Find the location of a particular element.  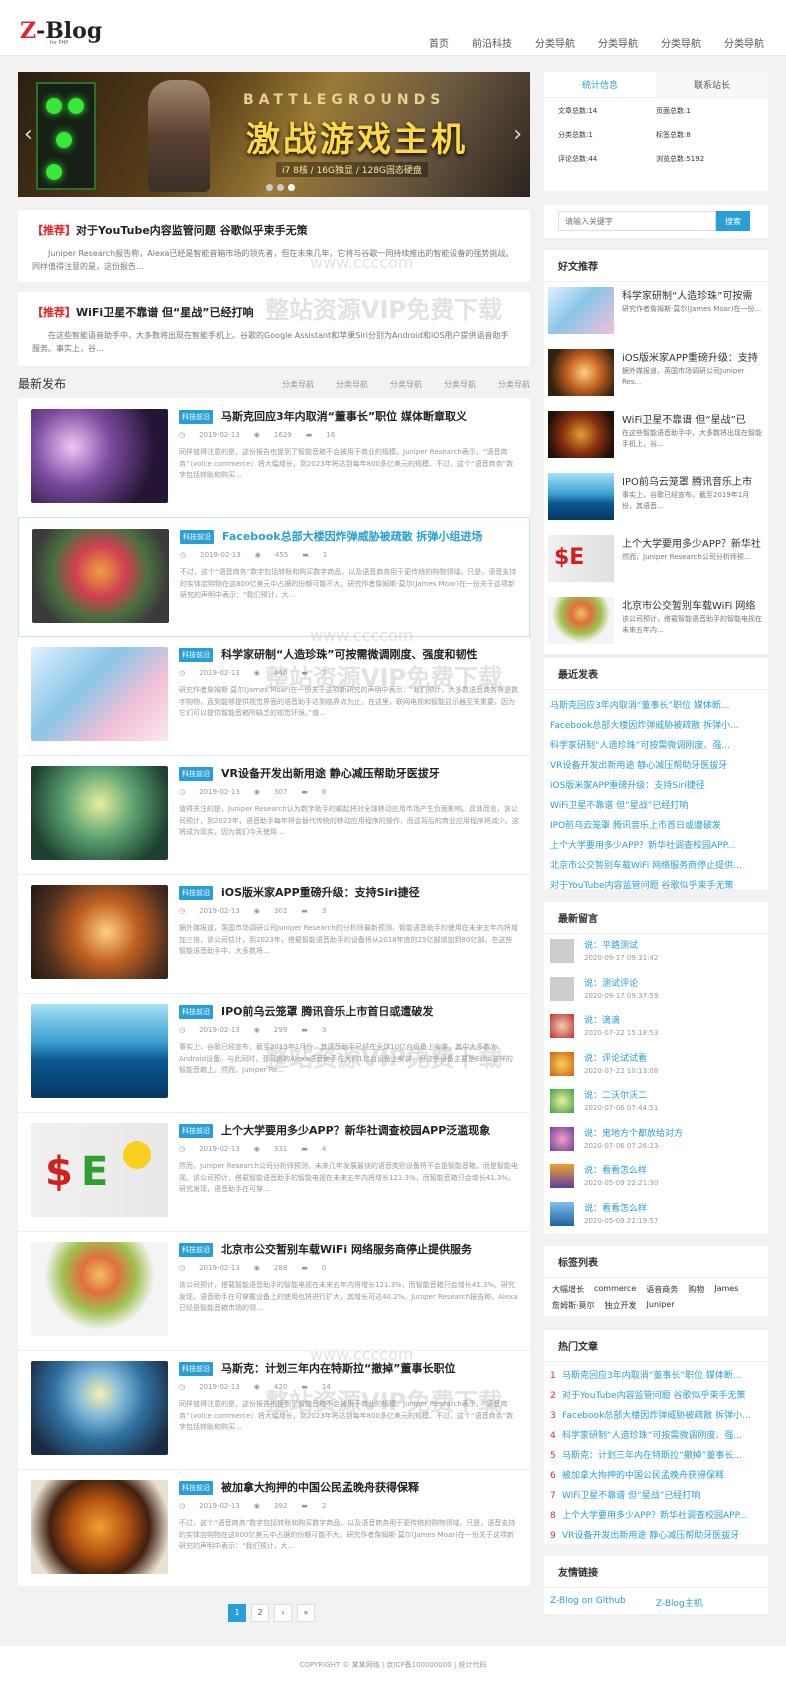

tag-link: commerce is located at coordinates (615, 1289).